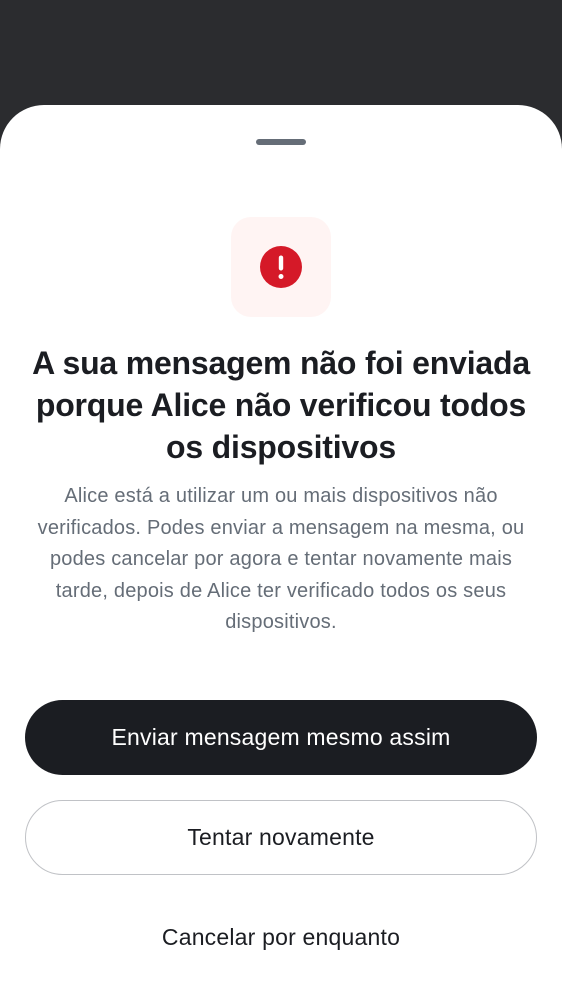 This screenshot has height=1000, width=562. I want to click on retry-button: Tentar novamente, so click(281, 837).